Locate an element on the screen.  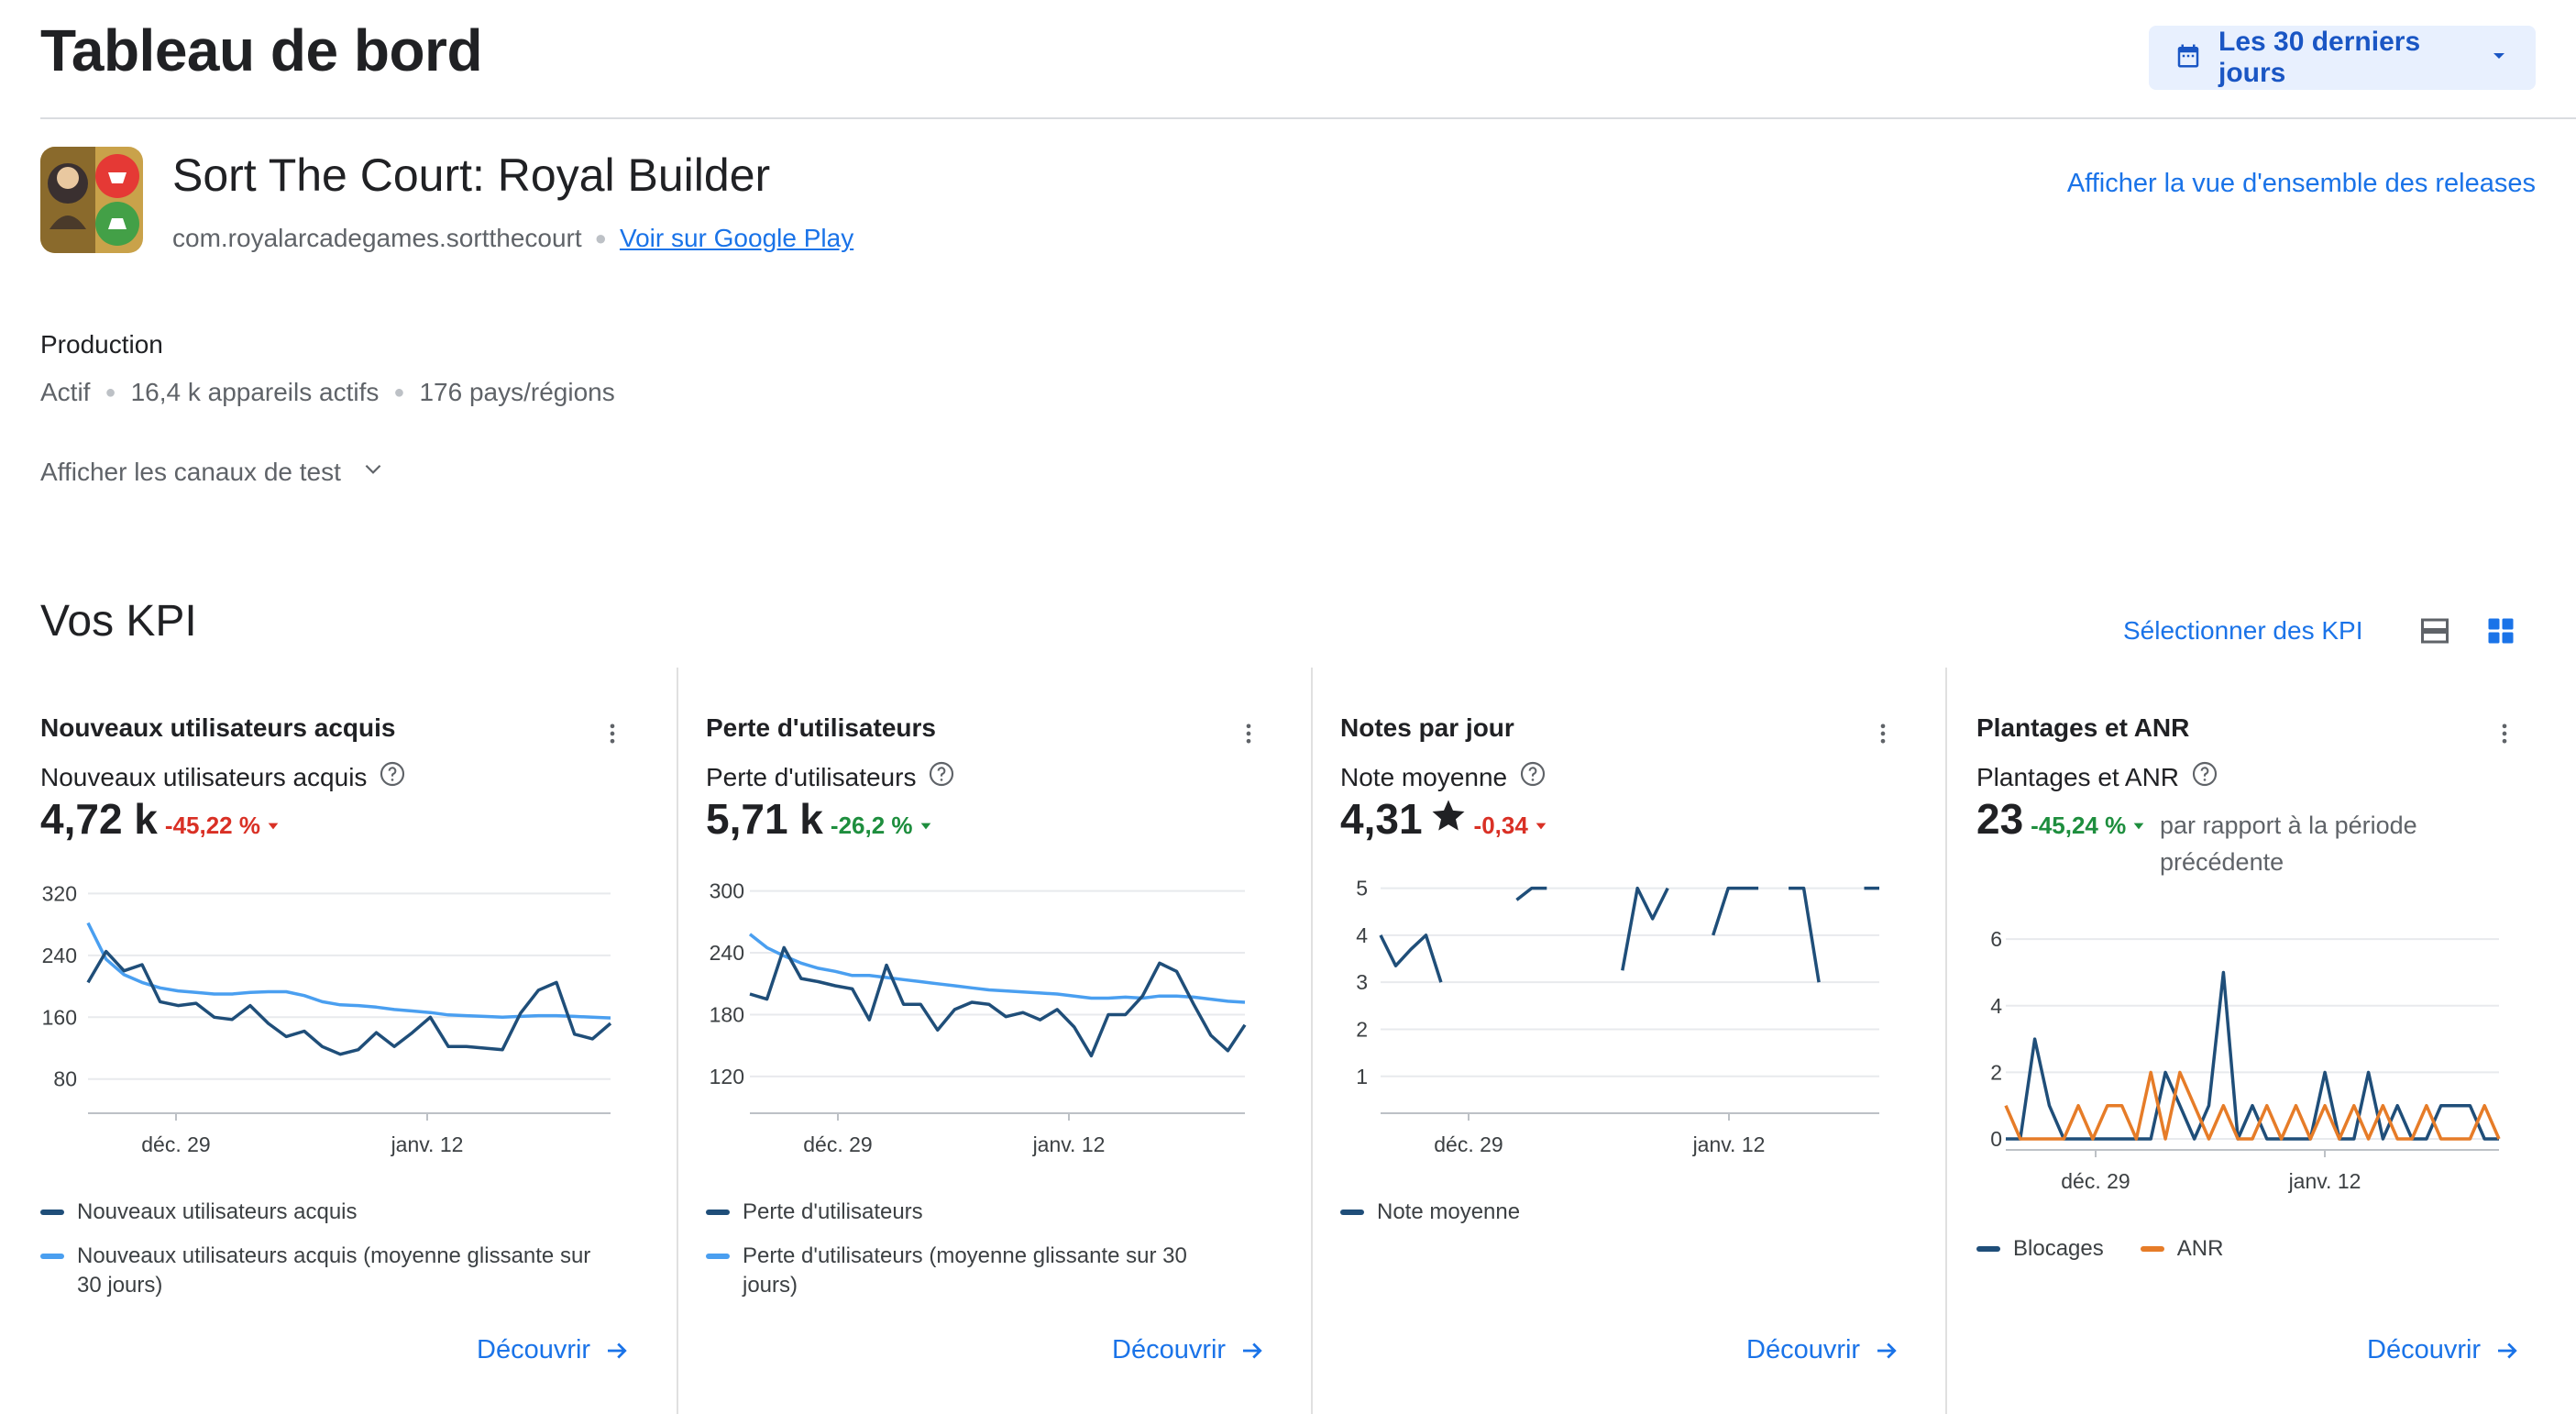
y-tick-label: 2 is located at coordinates (1996, 1072).